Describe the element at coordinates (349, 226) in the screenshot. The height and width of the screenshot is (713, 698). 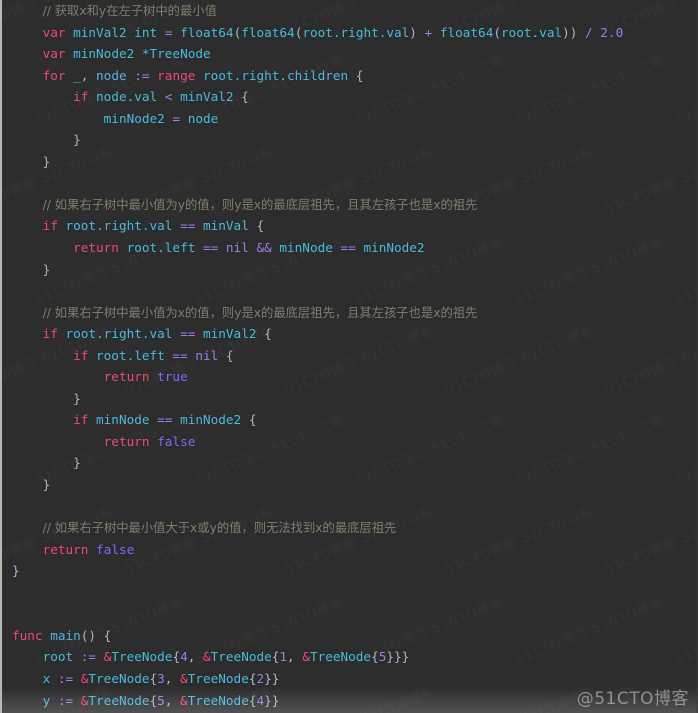
I see `code-line: if root.right.val == minVal {` at that location.